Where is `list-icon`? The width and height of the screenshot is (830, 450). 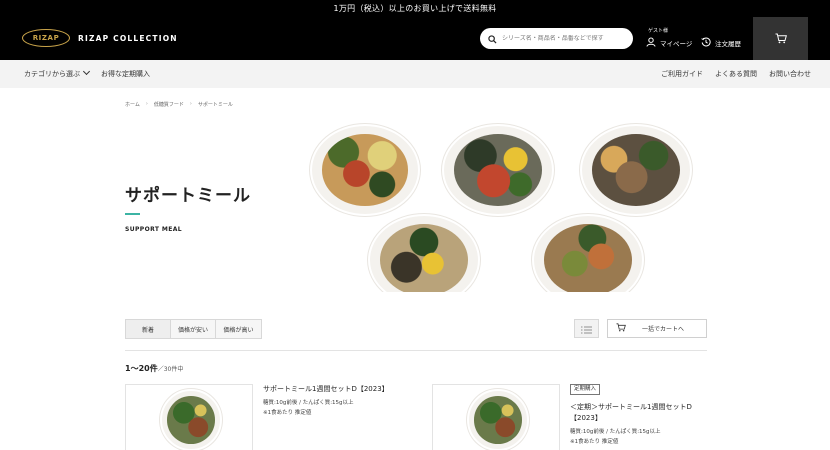 list-icon is located at coordinates (586, 328).